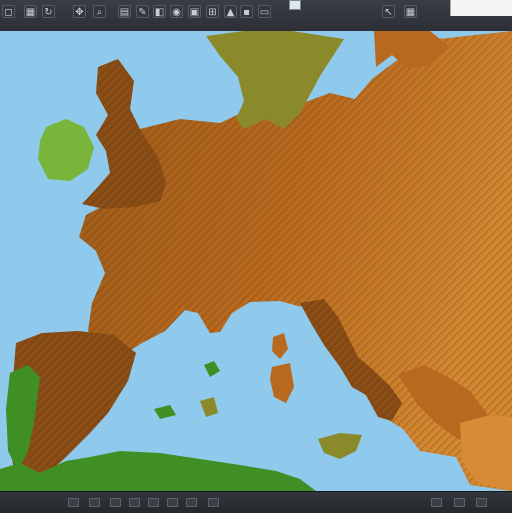 This screenshot has height=513, width=512. I want to click on cursor-icon: ↖, so click(388, 11).